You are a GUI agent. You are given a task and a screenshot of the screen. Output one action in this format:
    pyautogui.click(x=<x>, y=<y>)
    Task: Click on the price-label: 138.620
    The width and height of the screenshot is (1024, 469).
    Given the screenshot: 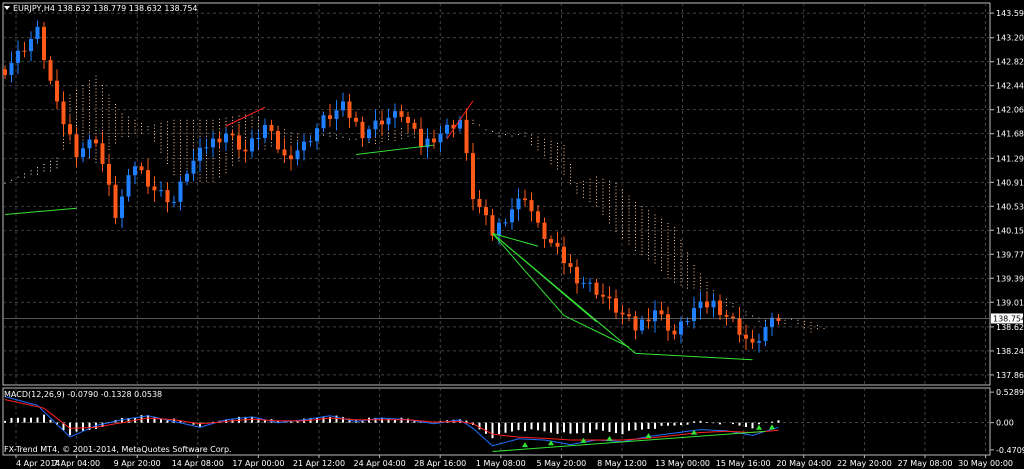 What is the action you would take?
    pyautogui.click(x=1010, y=327)
    